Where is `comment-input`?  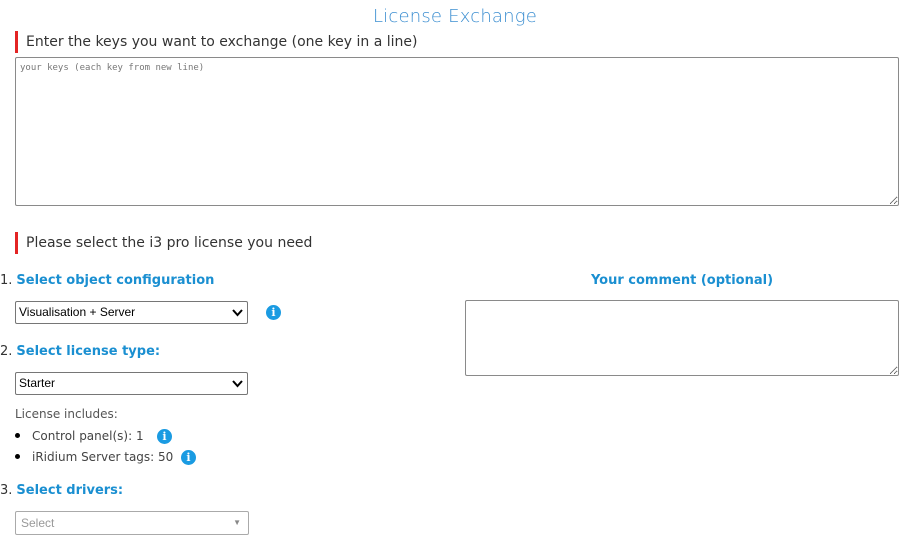
comment-input is located at coordinates (682, 338).